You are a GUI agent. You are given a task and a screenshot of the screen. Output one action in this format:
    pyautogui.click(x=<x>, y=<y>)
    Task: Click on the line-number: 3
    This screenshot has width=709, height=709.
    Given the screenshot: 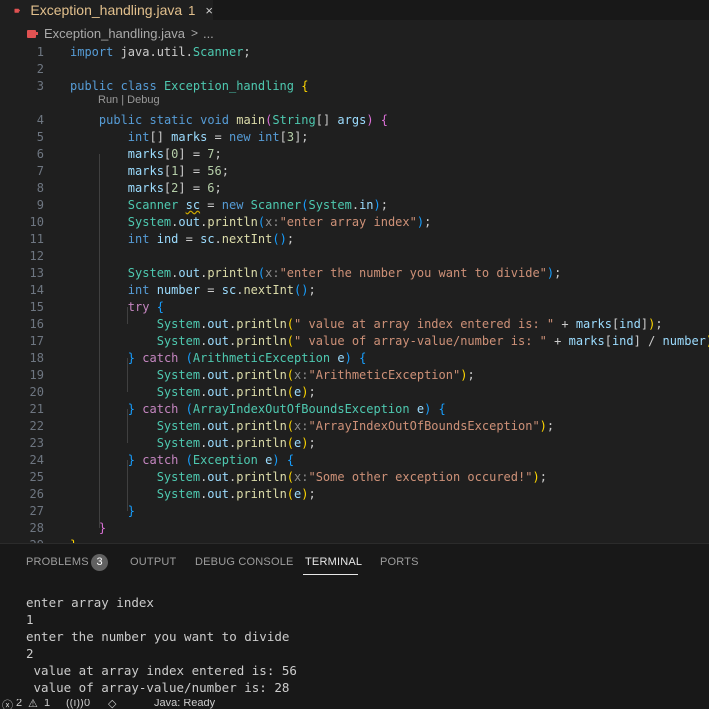 What is the action you would take?
    pyautogui.click(x=40, y=86)
    